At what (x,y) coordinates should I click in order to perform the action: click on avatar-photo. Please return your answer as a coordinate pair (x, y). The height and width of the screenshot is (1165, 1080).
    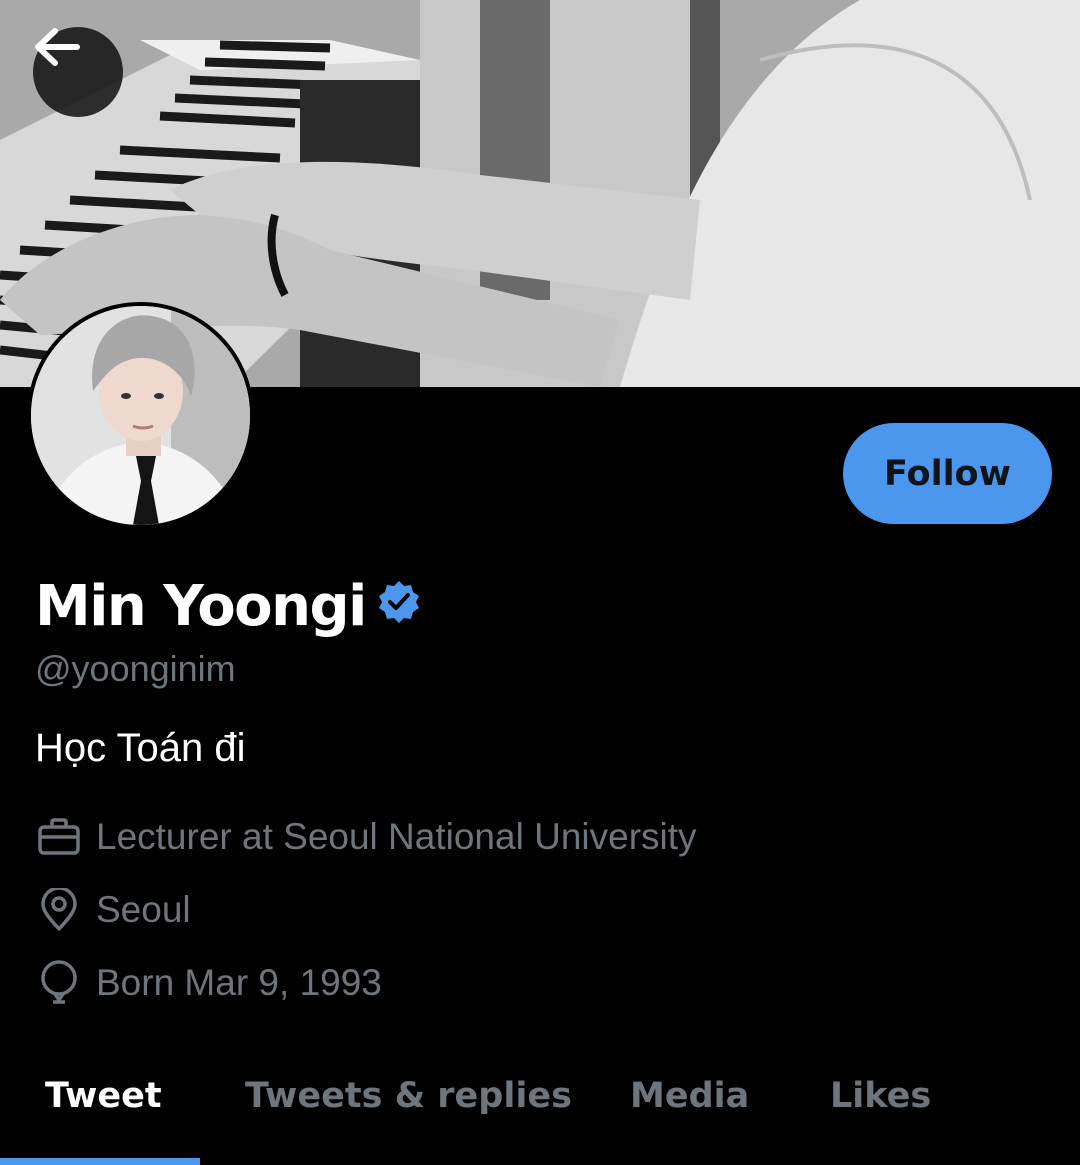
    Looking at the image, I should click on (140, 415).